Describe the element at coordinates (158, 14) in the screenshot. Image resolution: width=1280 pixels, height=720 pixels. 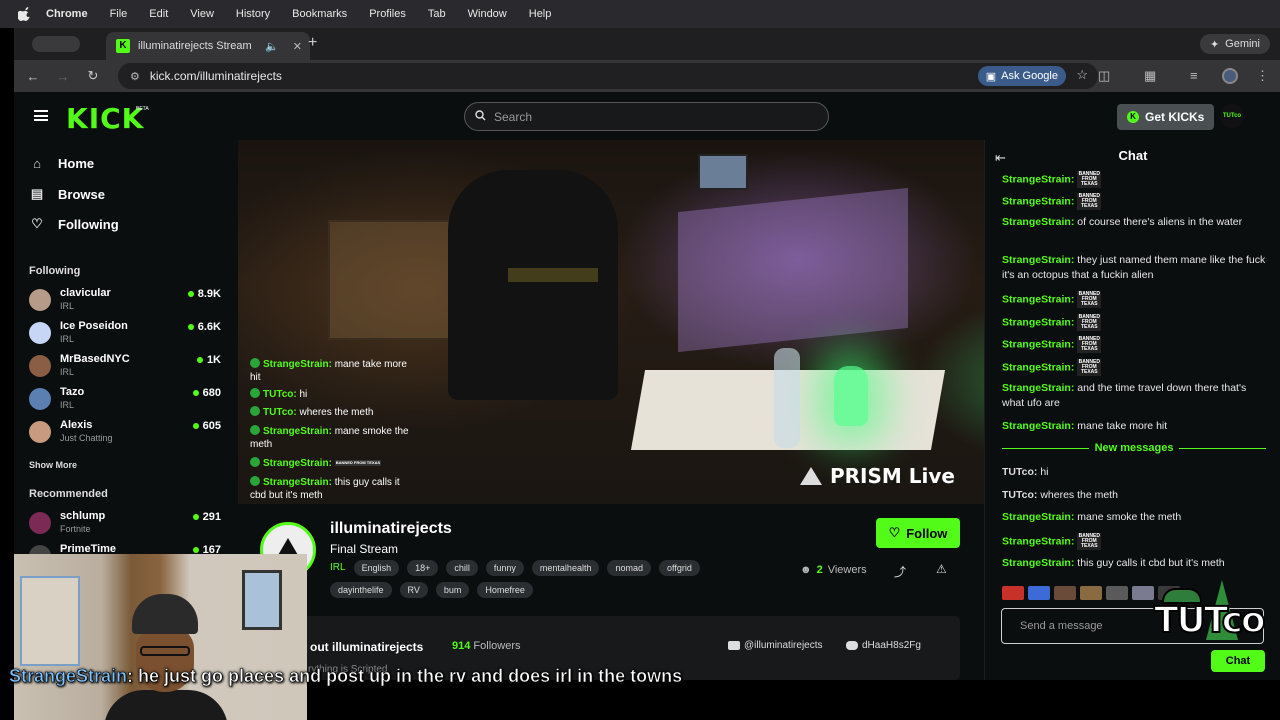
I see `menu-edit: Edit` at that location.